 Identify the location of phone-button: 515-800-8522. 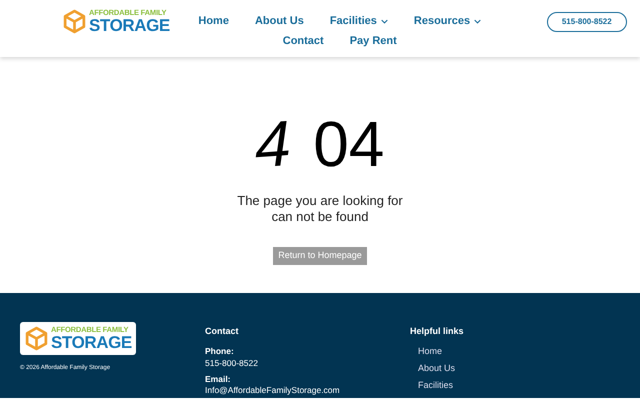
(586, 22).